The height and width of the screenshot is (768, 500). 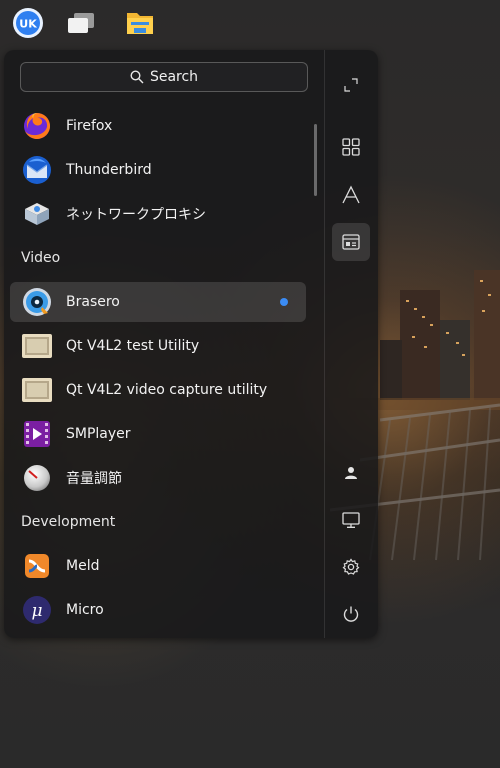 I want to click on settings-button, so click(x=351, y=567).